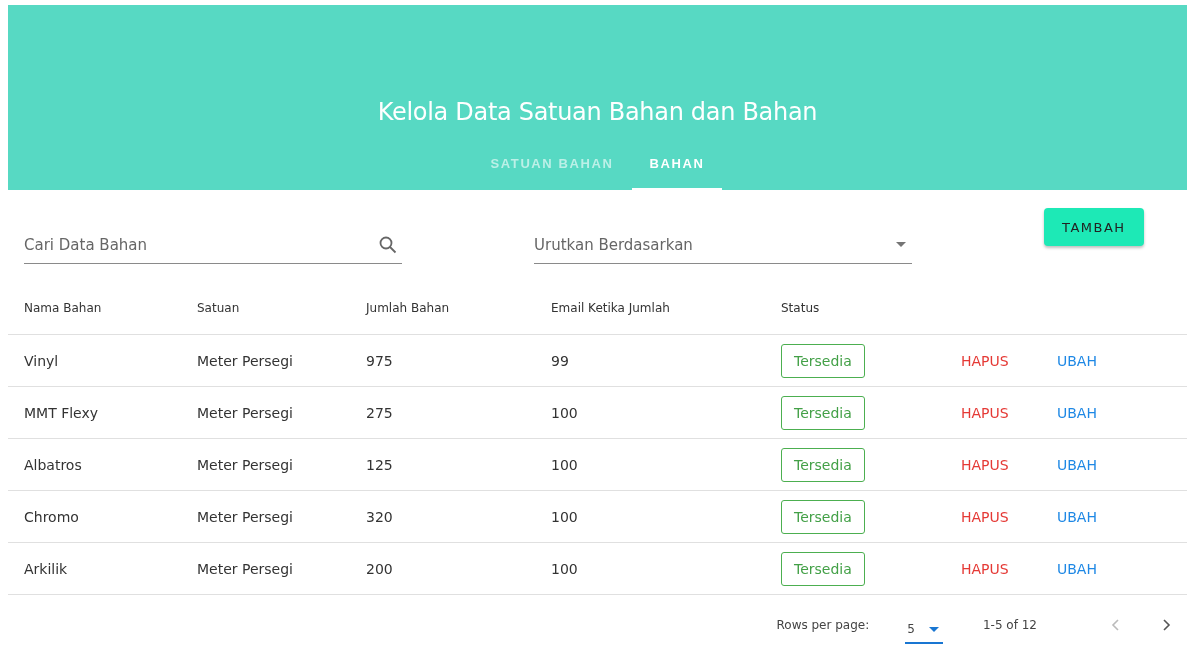 The width and height of the screenshot is (1187, 646). Describe the element at coordinates (380, 412) in the screenshot. I see `table-cell-text: 275` at that location.